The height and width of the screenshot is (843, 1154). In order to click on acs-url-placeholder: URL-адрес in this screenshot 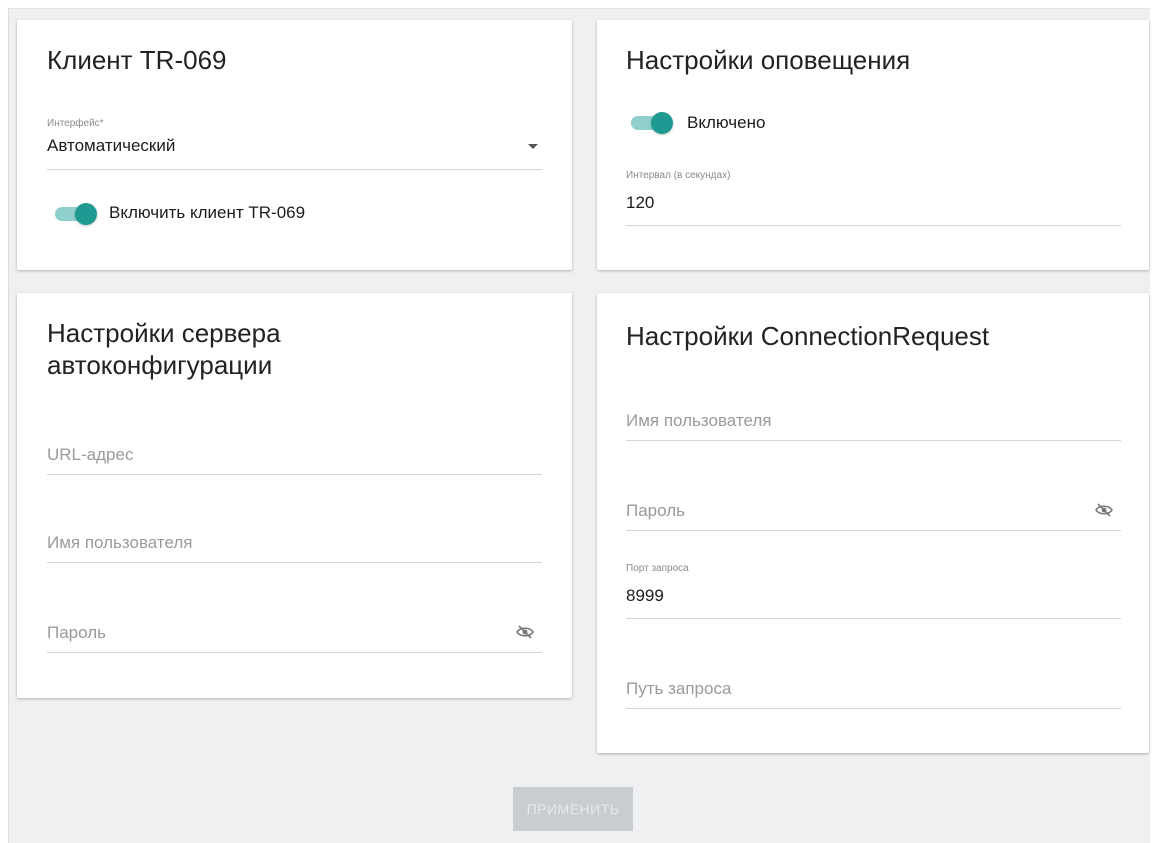, I will do `click(90, 454)`.